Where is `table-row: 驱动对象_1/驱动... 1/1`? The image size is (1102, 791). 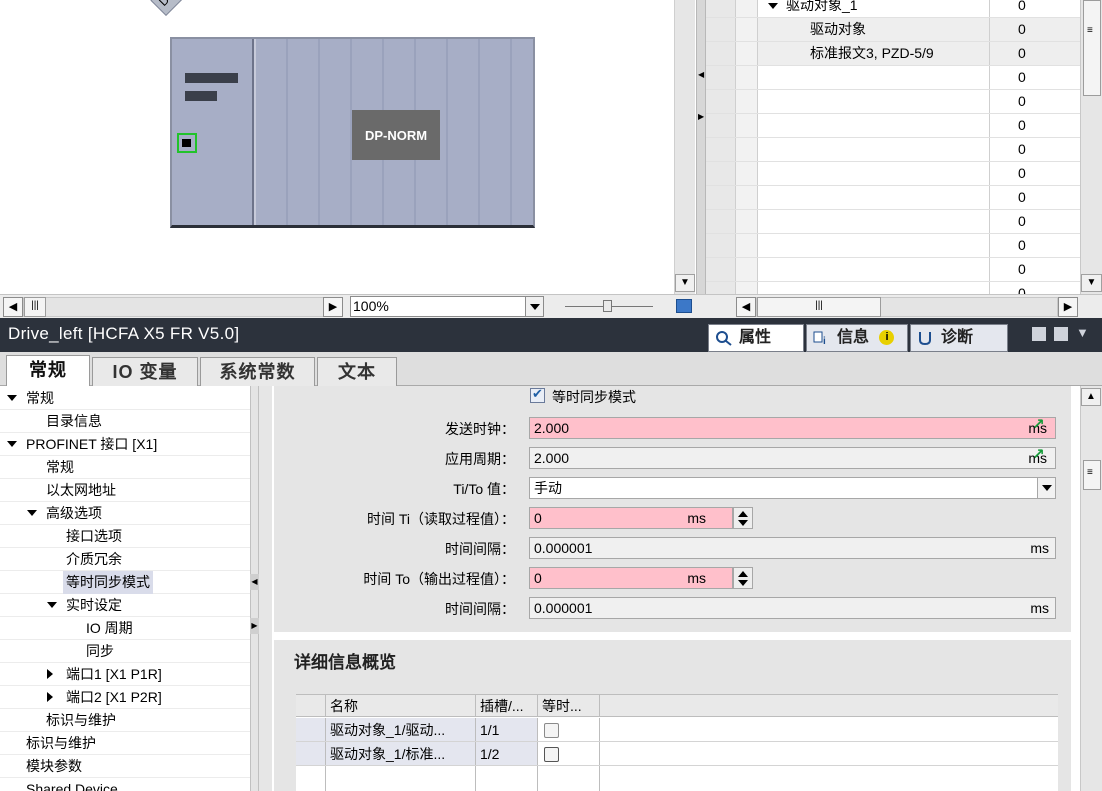
table-row: 驱动对象_1/驱动... 1/1 is located at coordinates (677, 730).